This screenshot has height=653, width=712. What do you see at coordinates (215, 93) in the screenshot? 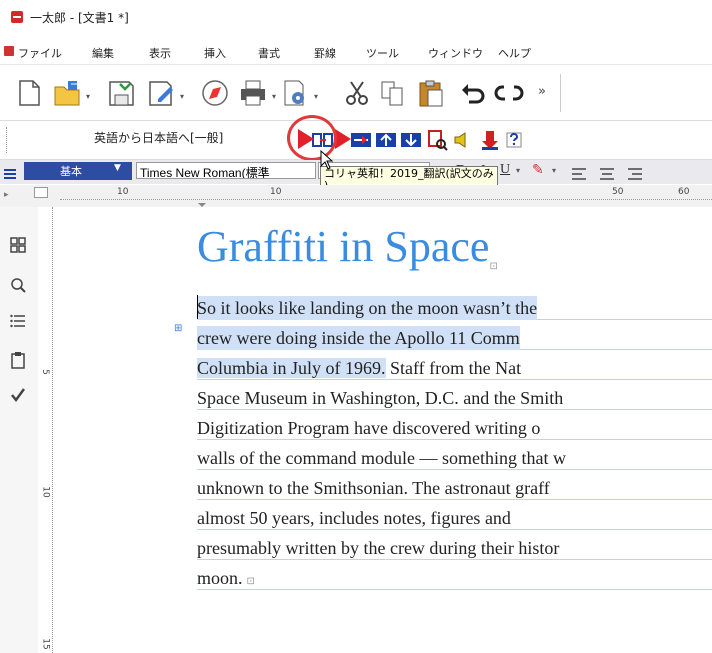
I see `compass-icon` at bounding box center [215, 93].